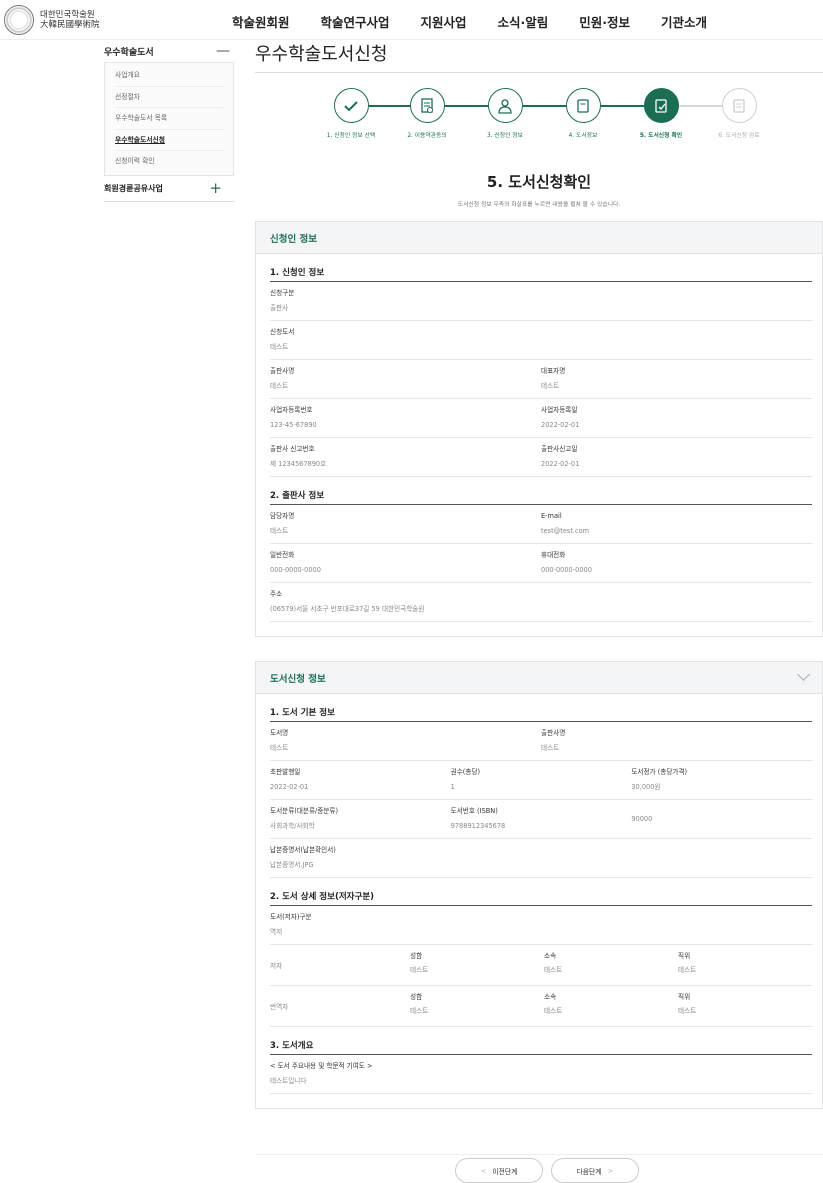 This screenshot has height=1183, width=823. I want to click on address-label: 주소, so click(276, 594).